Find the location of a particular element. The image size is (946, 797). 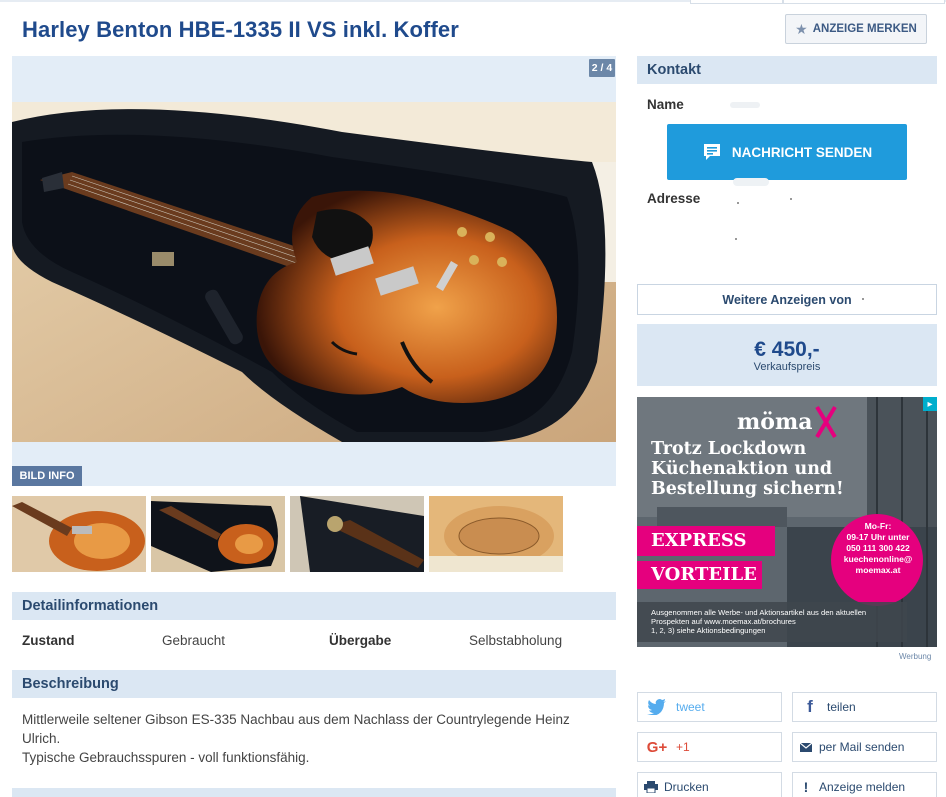

printer-icon is located at coordinates (651, 787).